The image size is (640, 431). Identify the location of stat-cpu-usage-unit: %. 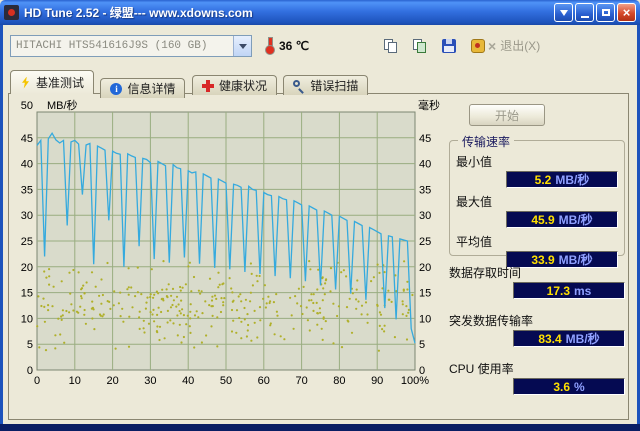
(579, 386).